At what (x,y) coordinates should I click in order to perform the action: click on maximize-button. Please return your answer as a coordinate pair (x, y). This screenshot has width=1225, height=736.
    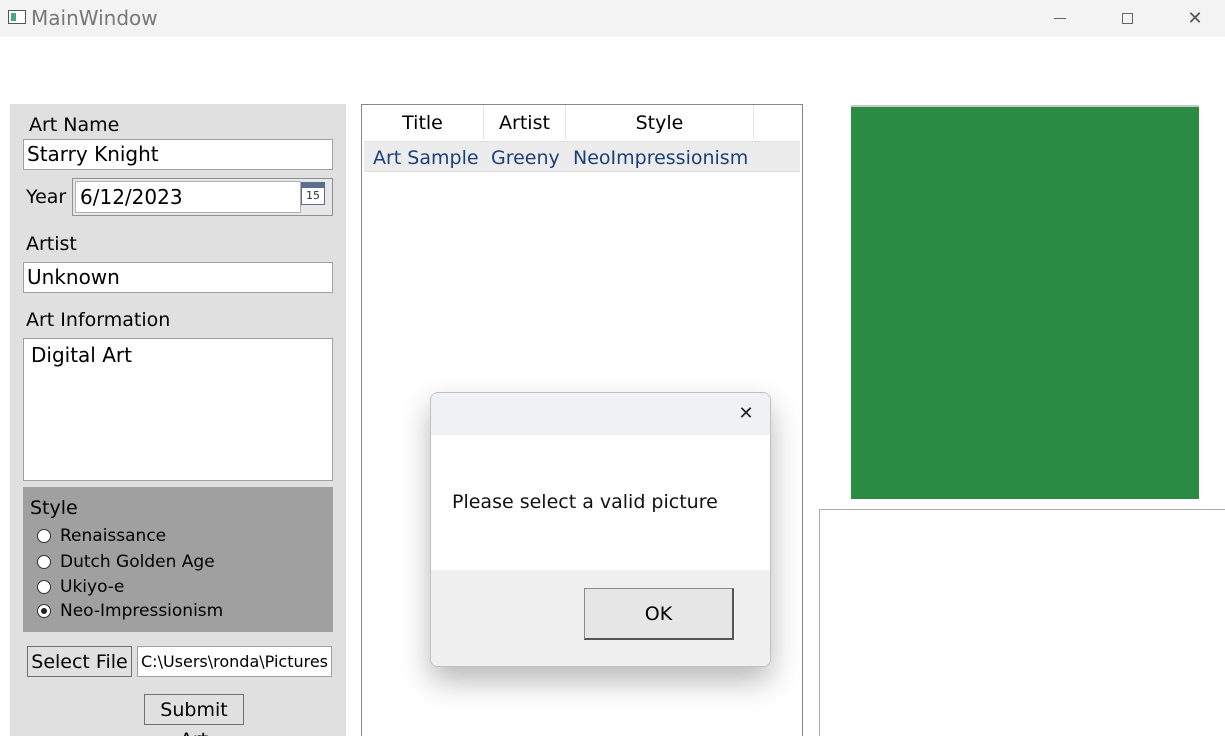
    Looking at the image, I should click on (1127, 18).